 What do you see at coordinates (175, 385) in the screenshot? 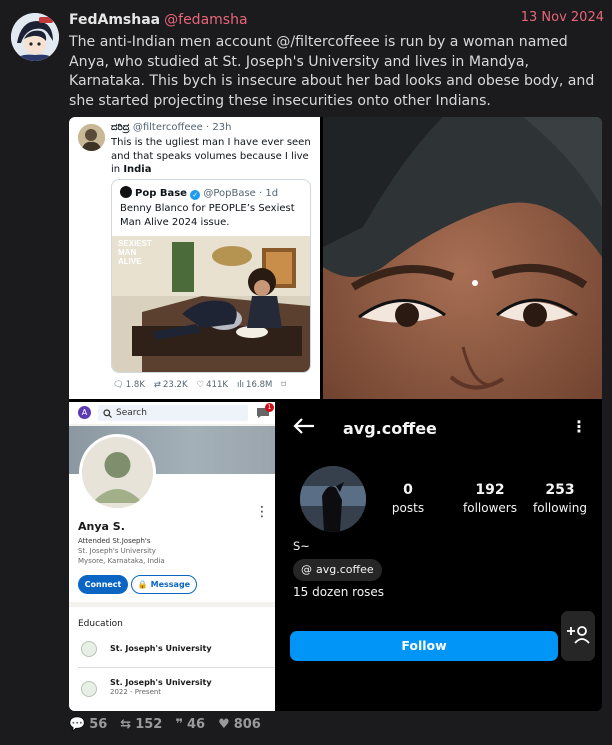
I see `repost-count: 23.2K` at bounding box center [175, 385].